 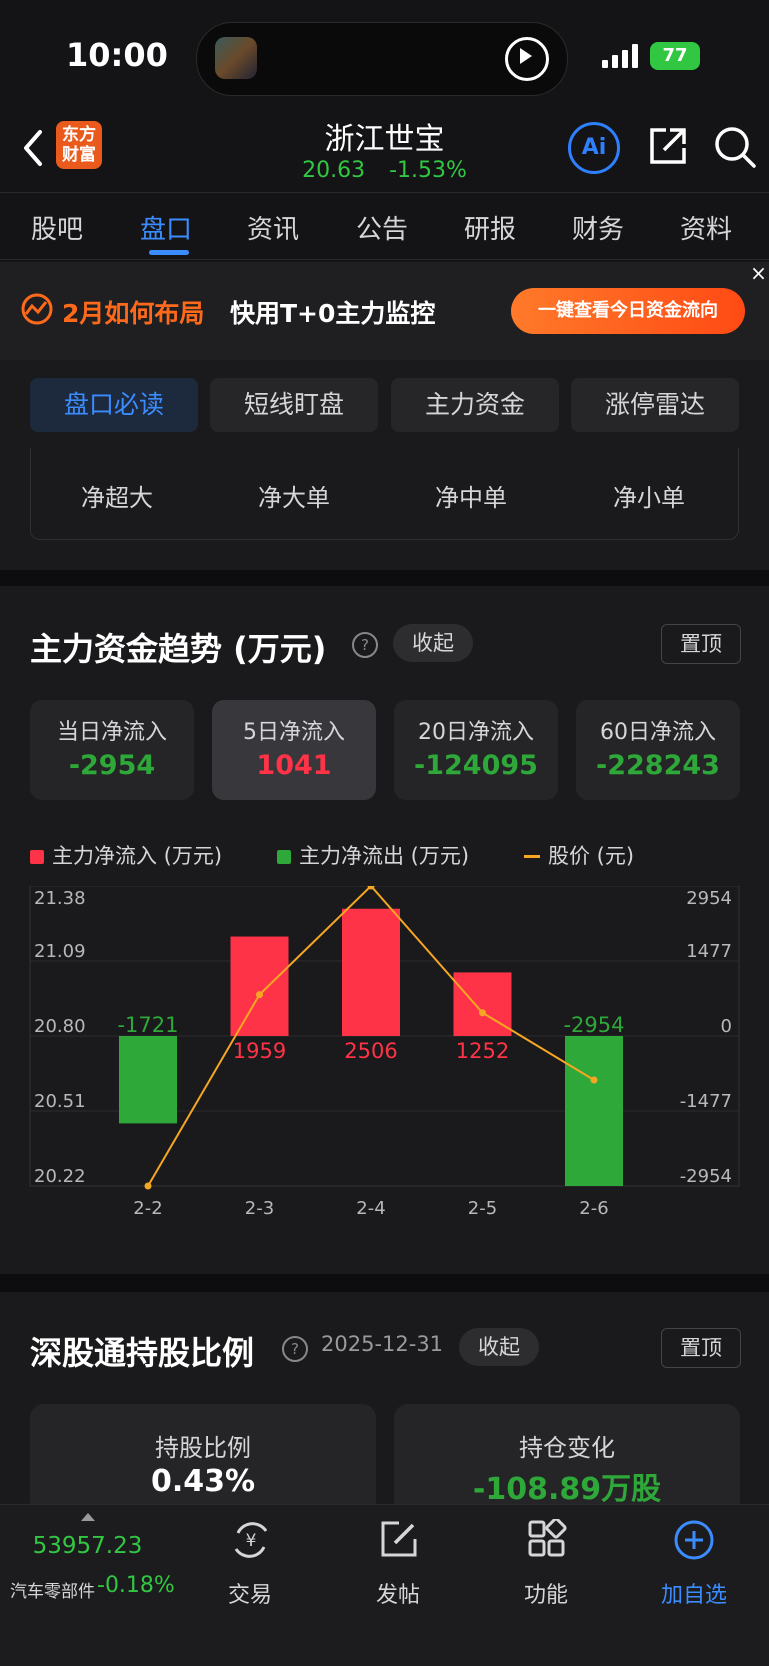 What do you see at coordinates (294, 750) in the screenshot?
I see `stat-5day: 5日净流入 1041` at bounding box center [294, 750].